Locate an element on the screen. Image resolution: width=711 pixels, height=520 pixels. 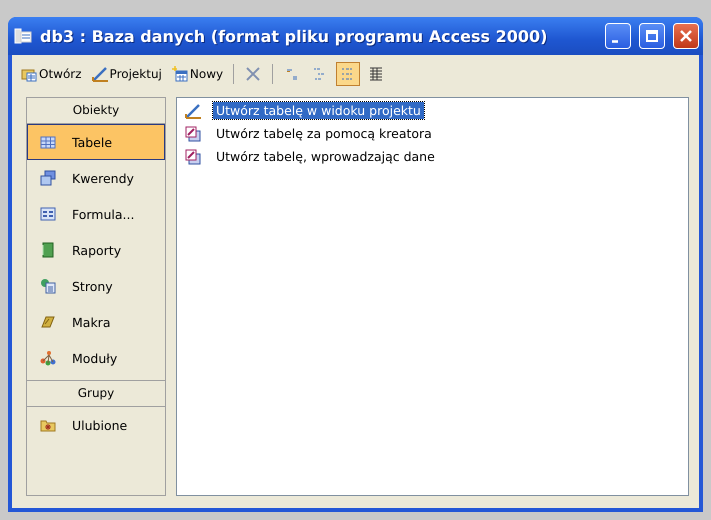
sidebar-item: Moduły is located at coordinates (96, 358).